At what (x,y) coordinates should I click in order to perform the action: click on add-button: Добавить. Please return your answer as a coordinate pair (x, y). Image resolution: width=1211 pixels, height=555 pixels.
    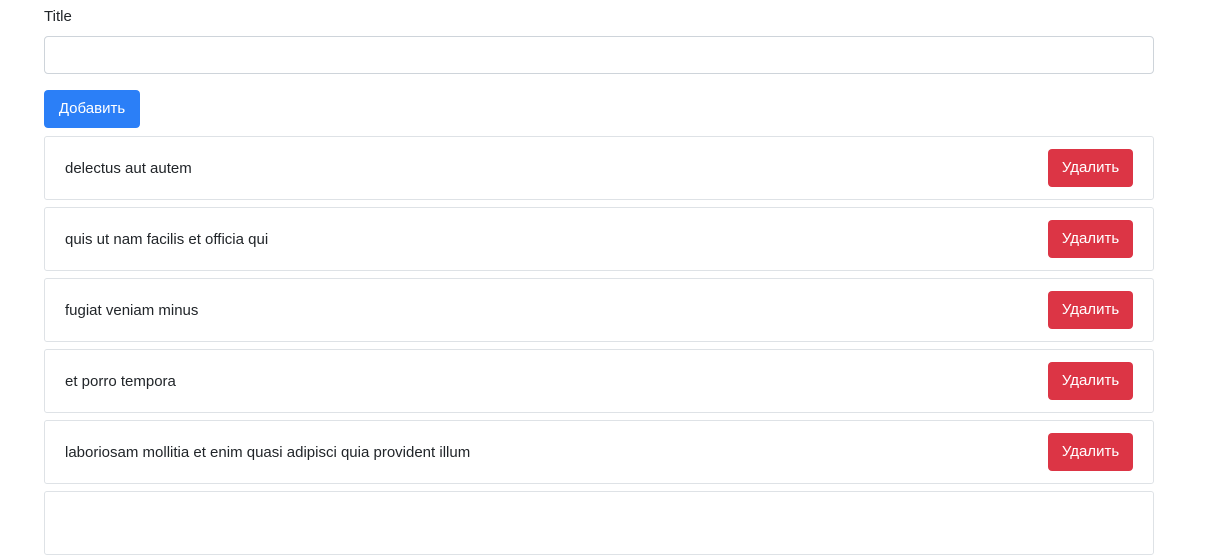
    Looking at the image, I should click on (92, 109).